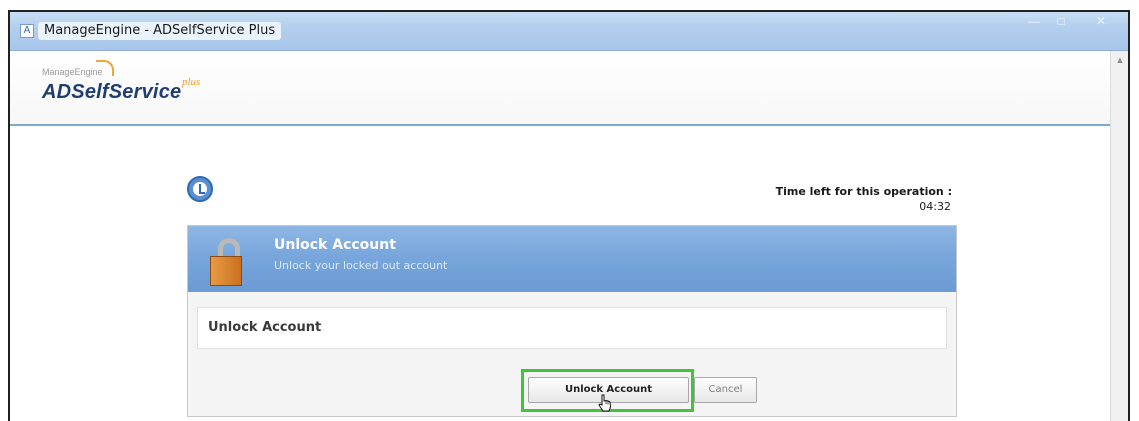 This screenshot has height=421, width=1139. What do you see at coordinates (27, 31) in the screenshot?
I see `app-icon: A` at bounding box center [27, 31].